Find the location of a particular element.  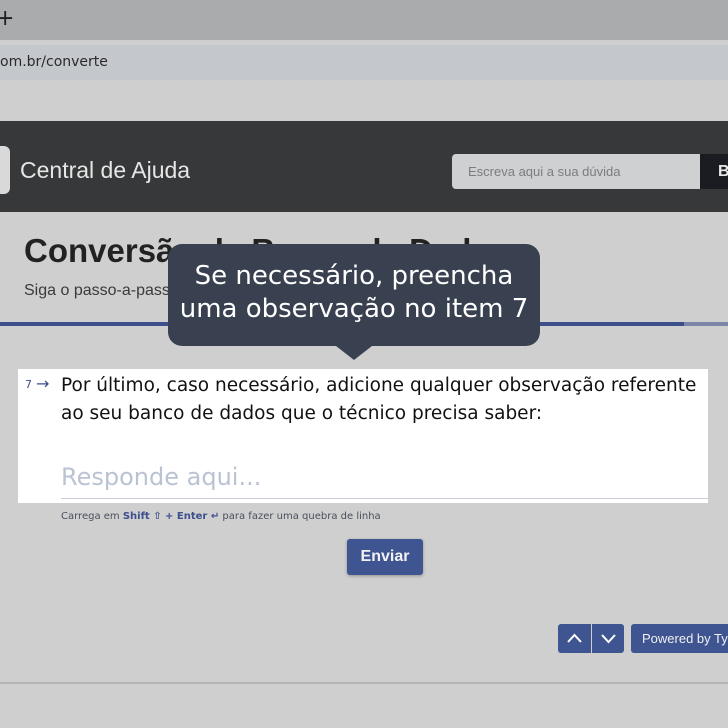

browser-content-gap is located at coordinates (364, 100).